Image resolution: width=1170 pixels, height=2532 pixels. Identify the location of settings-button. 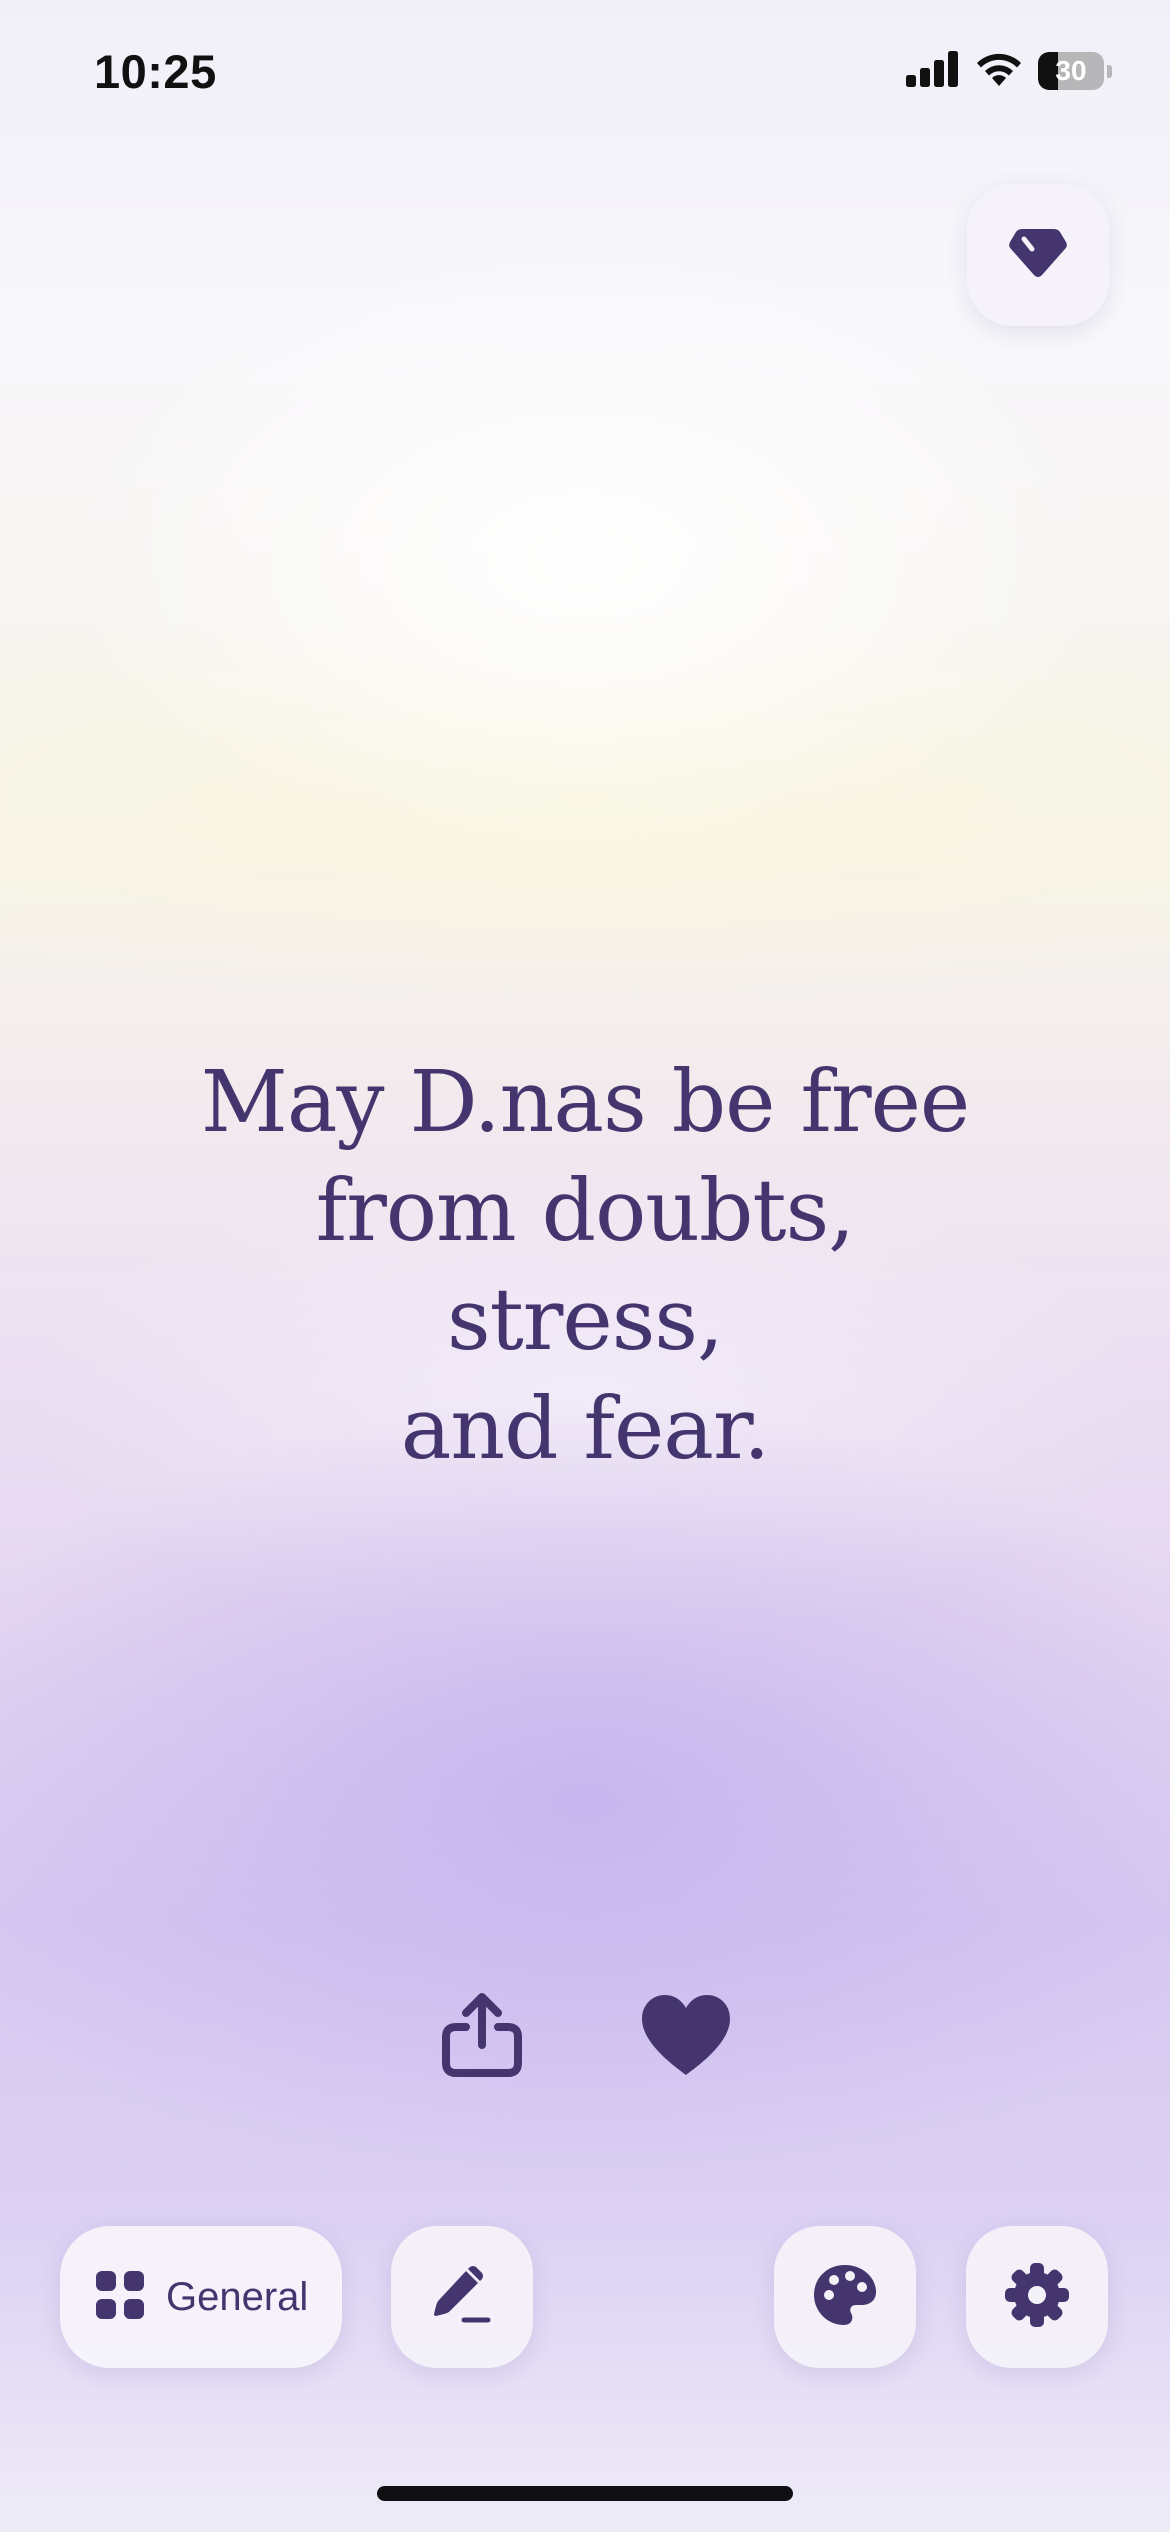
(1037, 2297).